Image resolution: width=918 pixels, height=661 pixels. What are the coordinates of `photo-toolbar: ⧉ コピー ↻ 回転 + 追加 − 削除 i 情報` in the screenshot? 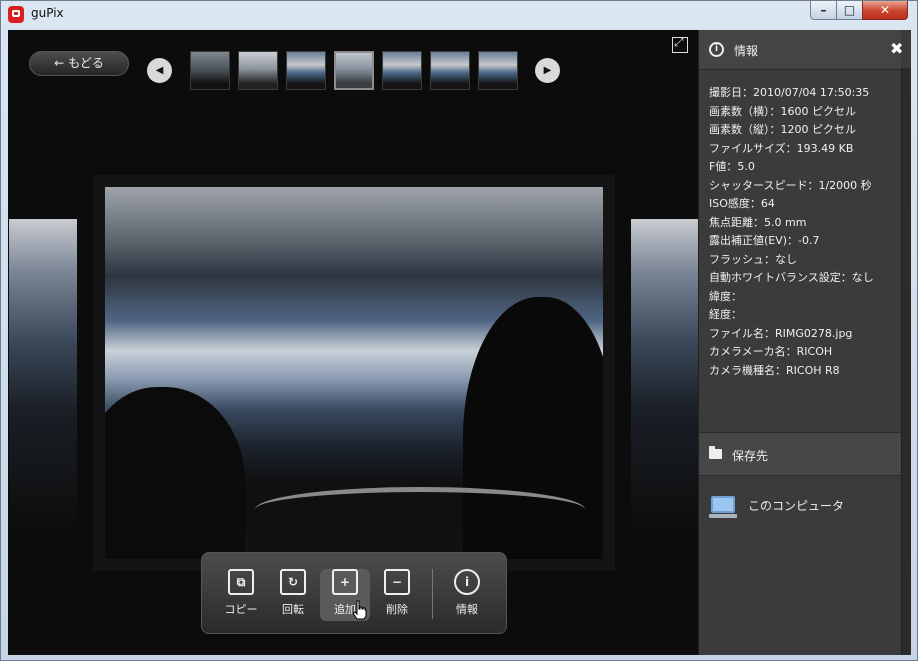 It's located at (354, 593).